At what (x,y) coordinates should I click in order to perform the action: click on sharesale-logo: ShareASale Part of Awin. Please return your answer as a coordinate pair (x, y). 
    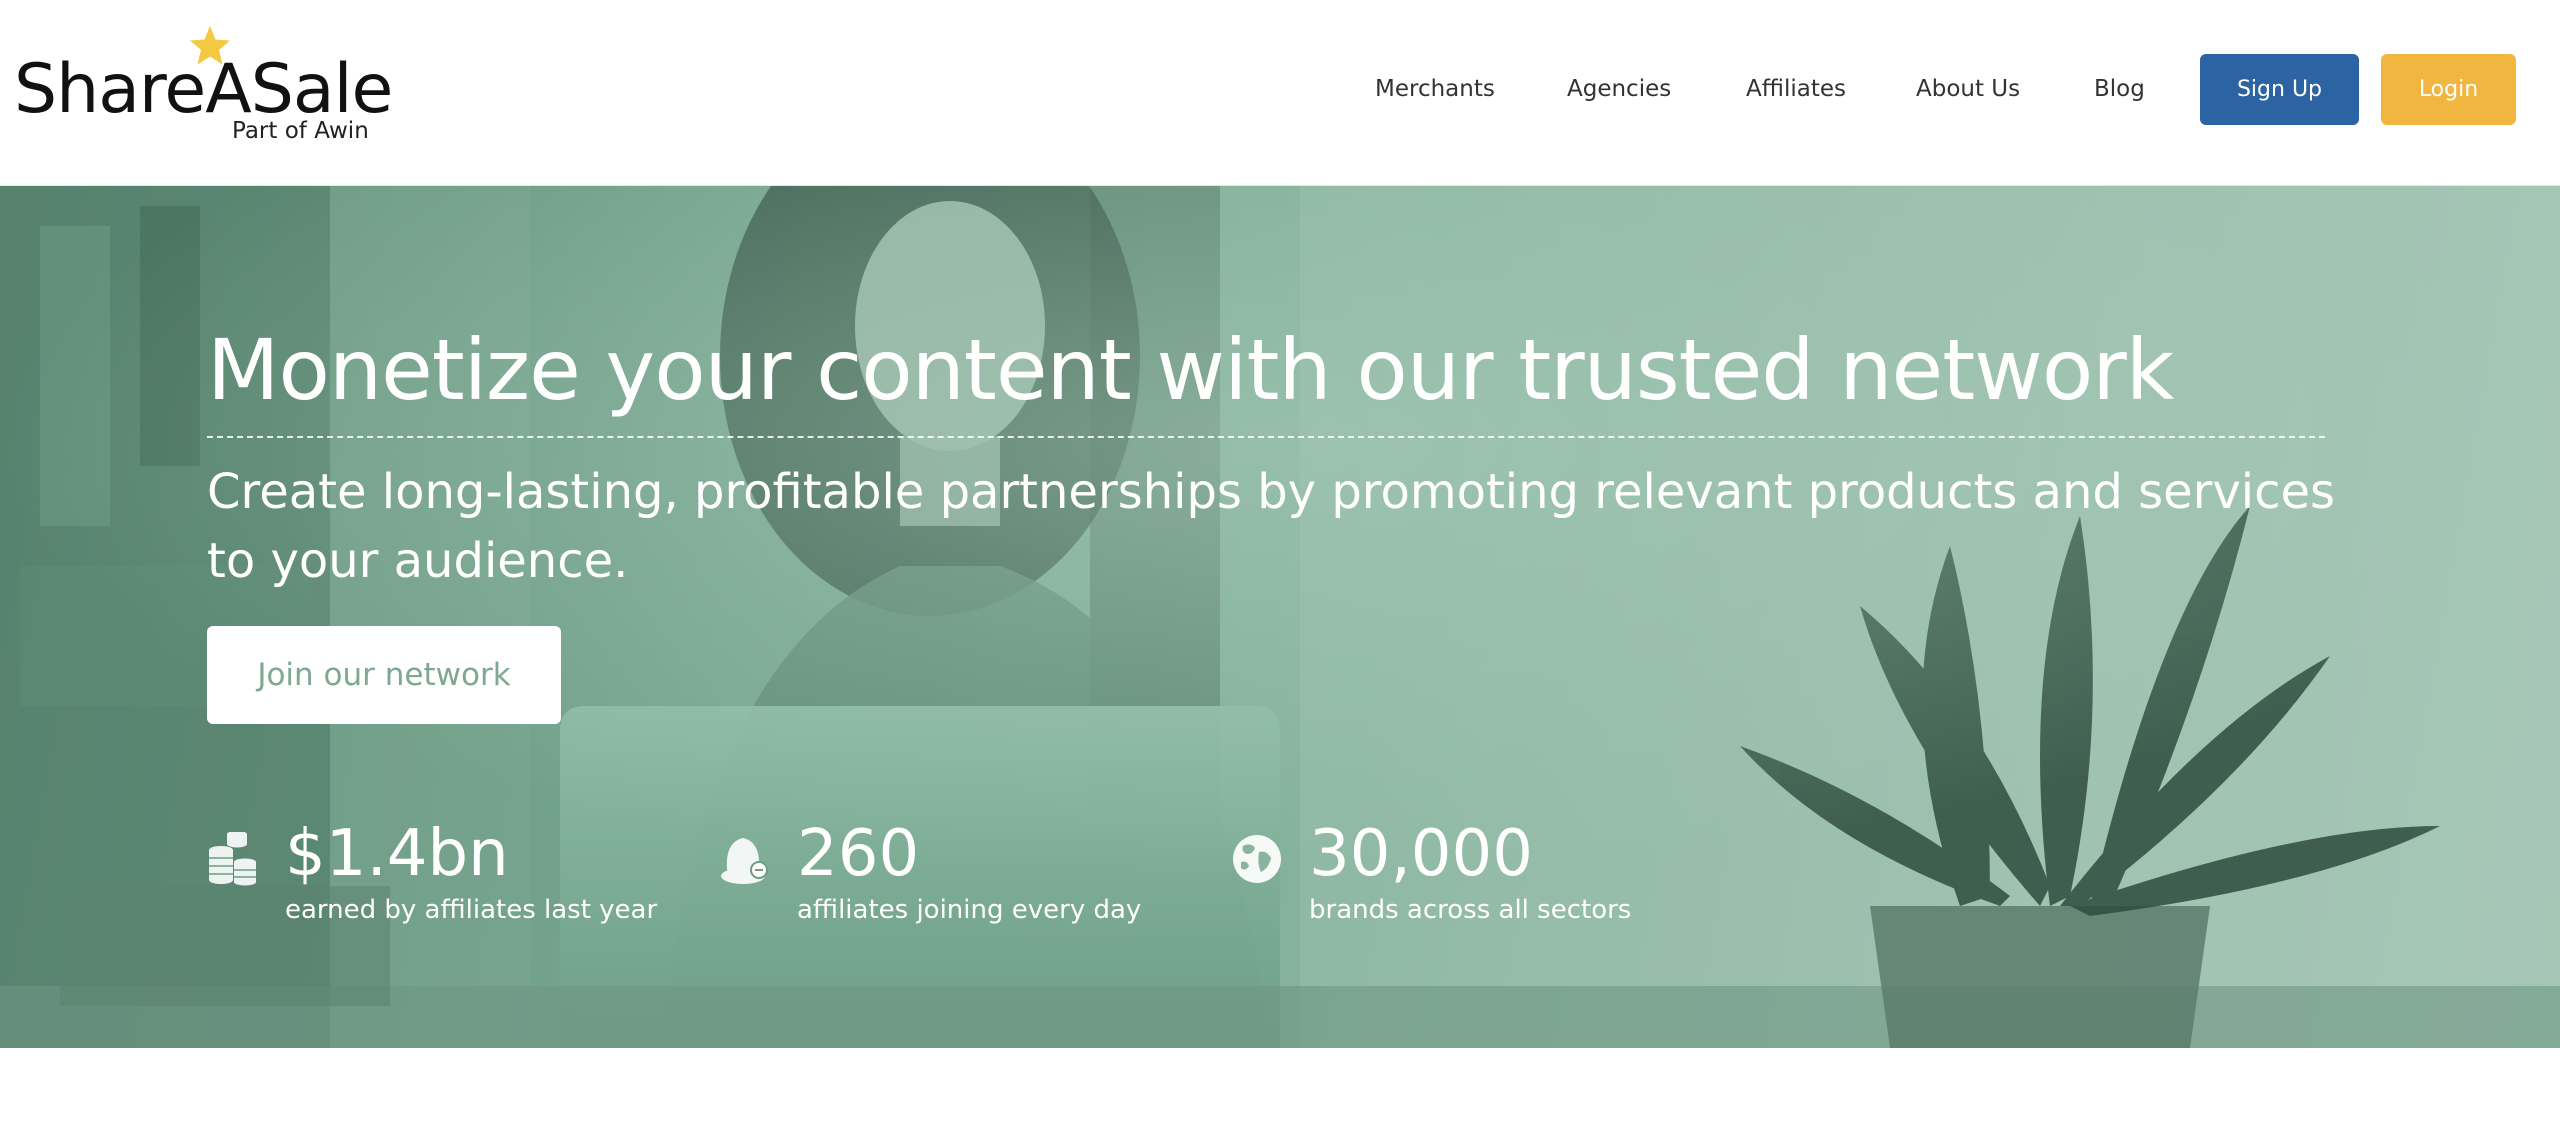
    Looking at the image, I should click on (203, 87).